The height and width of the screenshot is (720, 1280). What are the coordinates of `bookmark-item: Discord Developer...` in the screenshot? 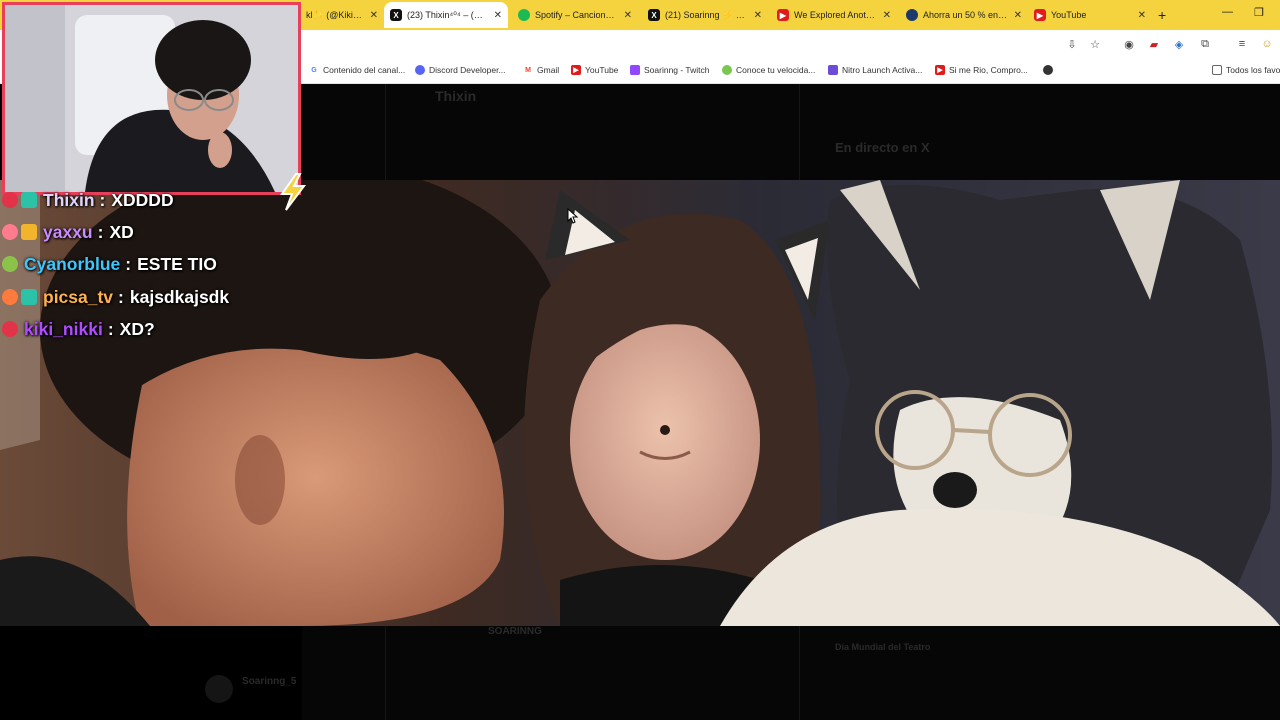 It's located at (460, 70).